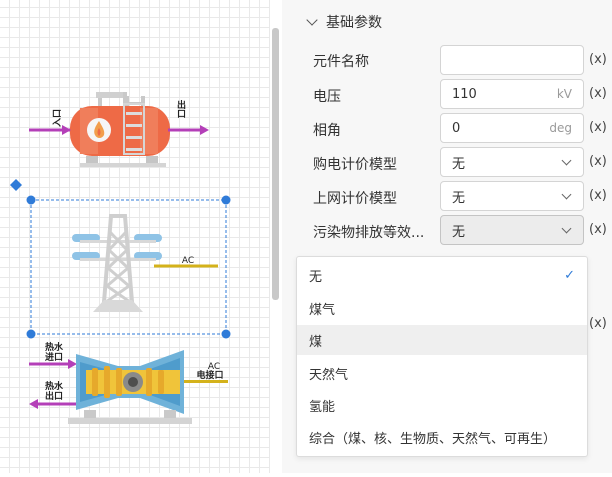 This screenshot has width=612, height=477. What do you see at coordinates (598, 93) in the screenshot?
I see `expr-button-voltage: (x)` at bounding box center [598, 93].